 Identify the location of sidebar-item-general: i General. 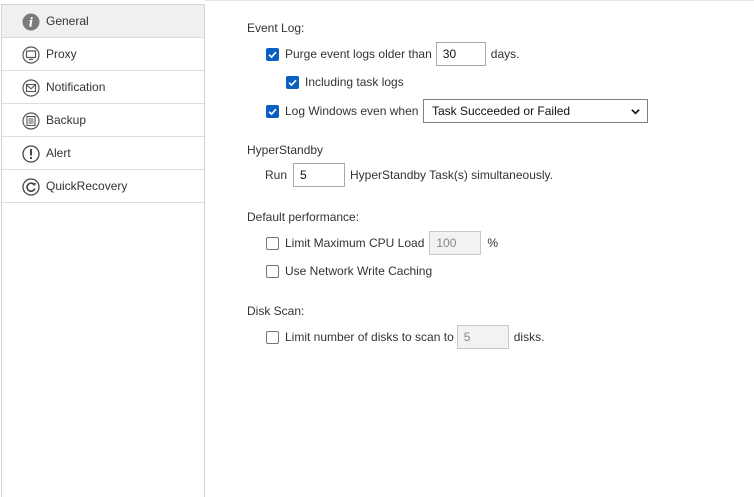
(103, 21).